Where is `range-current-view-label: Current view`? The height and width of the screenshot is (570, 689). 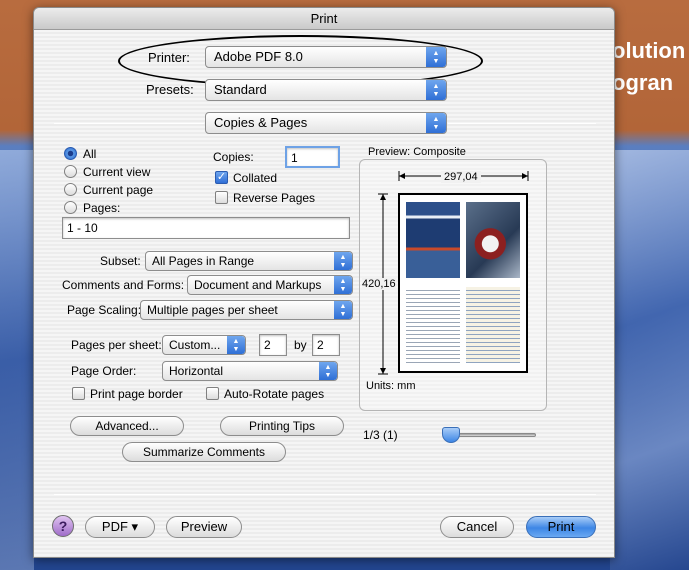 range-current-view-label: Current view is located at coordinates (117, 172).